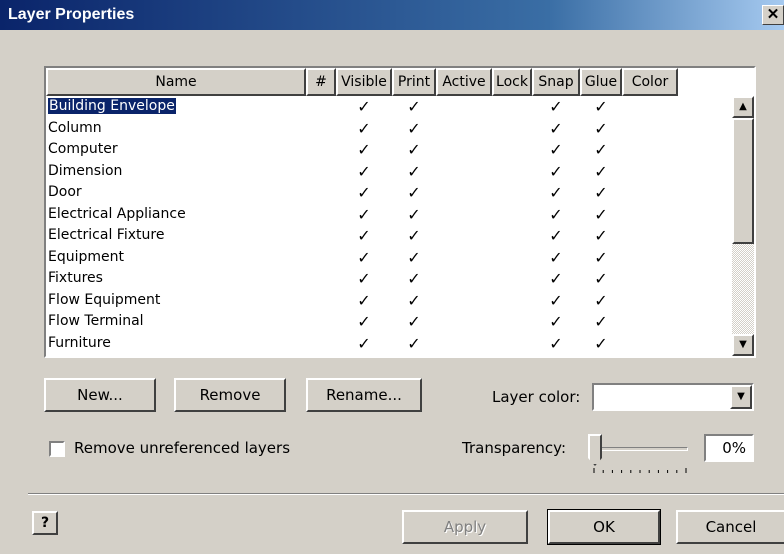  Describe the element at coordinates (230, 395) in the screenshot. I see `remove-button: Remove` at that location.